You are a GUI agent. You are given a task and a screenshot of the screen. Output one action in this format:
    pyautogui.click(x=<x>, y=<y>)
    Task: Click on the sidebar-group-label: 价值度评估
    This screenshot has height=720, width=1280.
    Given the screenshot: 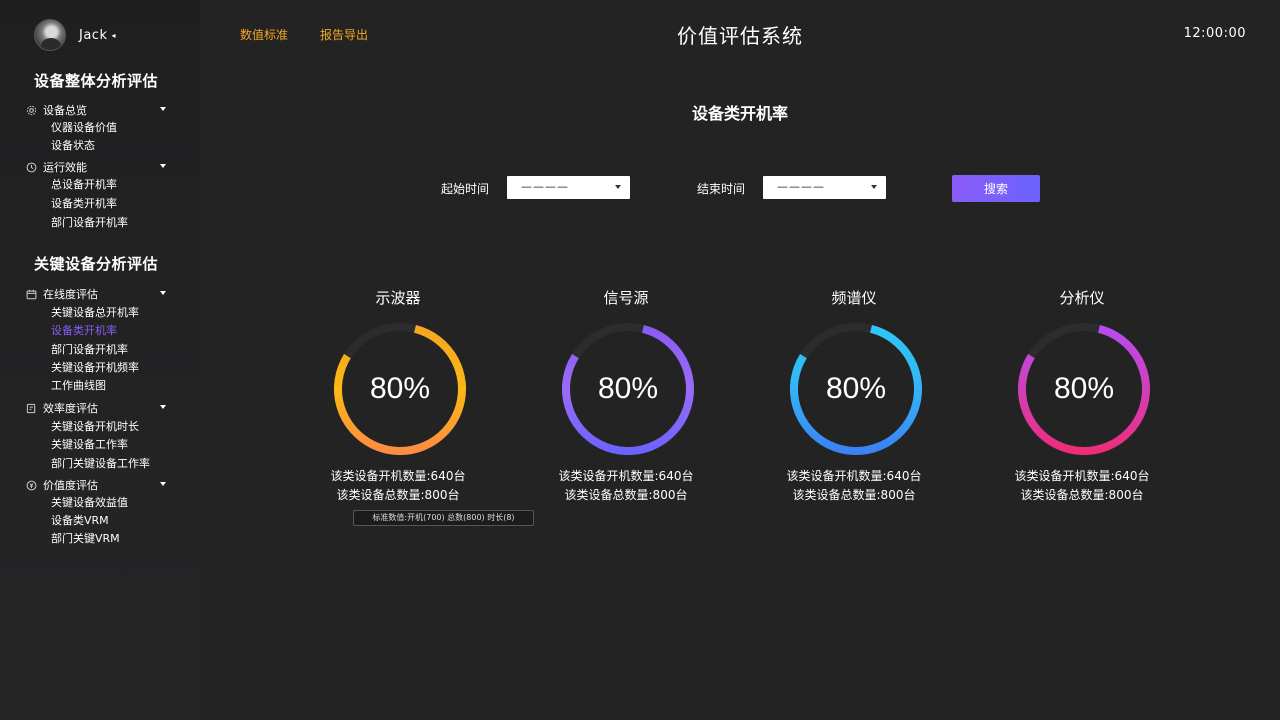 What is the action you would take?
    pyautogui.click(x=70, y=485)
    